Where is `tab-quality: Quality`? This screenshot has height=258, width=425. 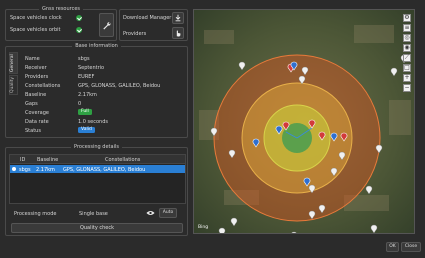
tab-quality: Quality is located at coordinates (13, 85).